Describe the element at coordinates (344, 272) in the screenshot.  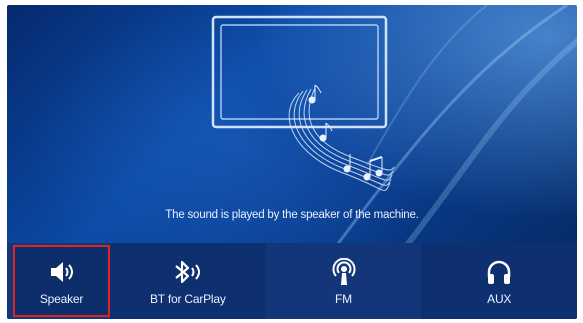
I see `fm-radio-icon` at that location.